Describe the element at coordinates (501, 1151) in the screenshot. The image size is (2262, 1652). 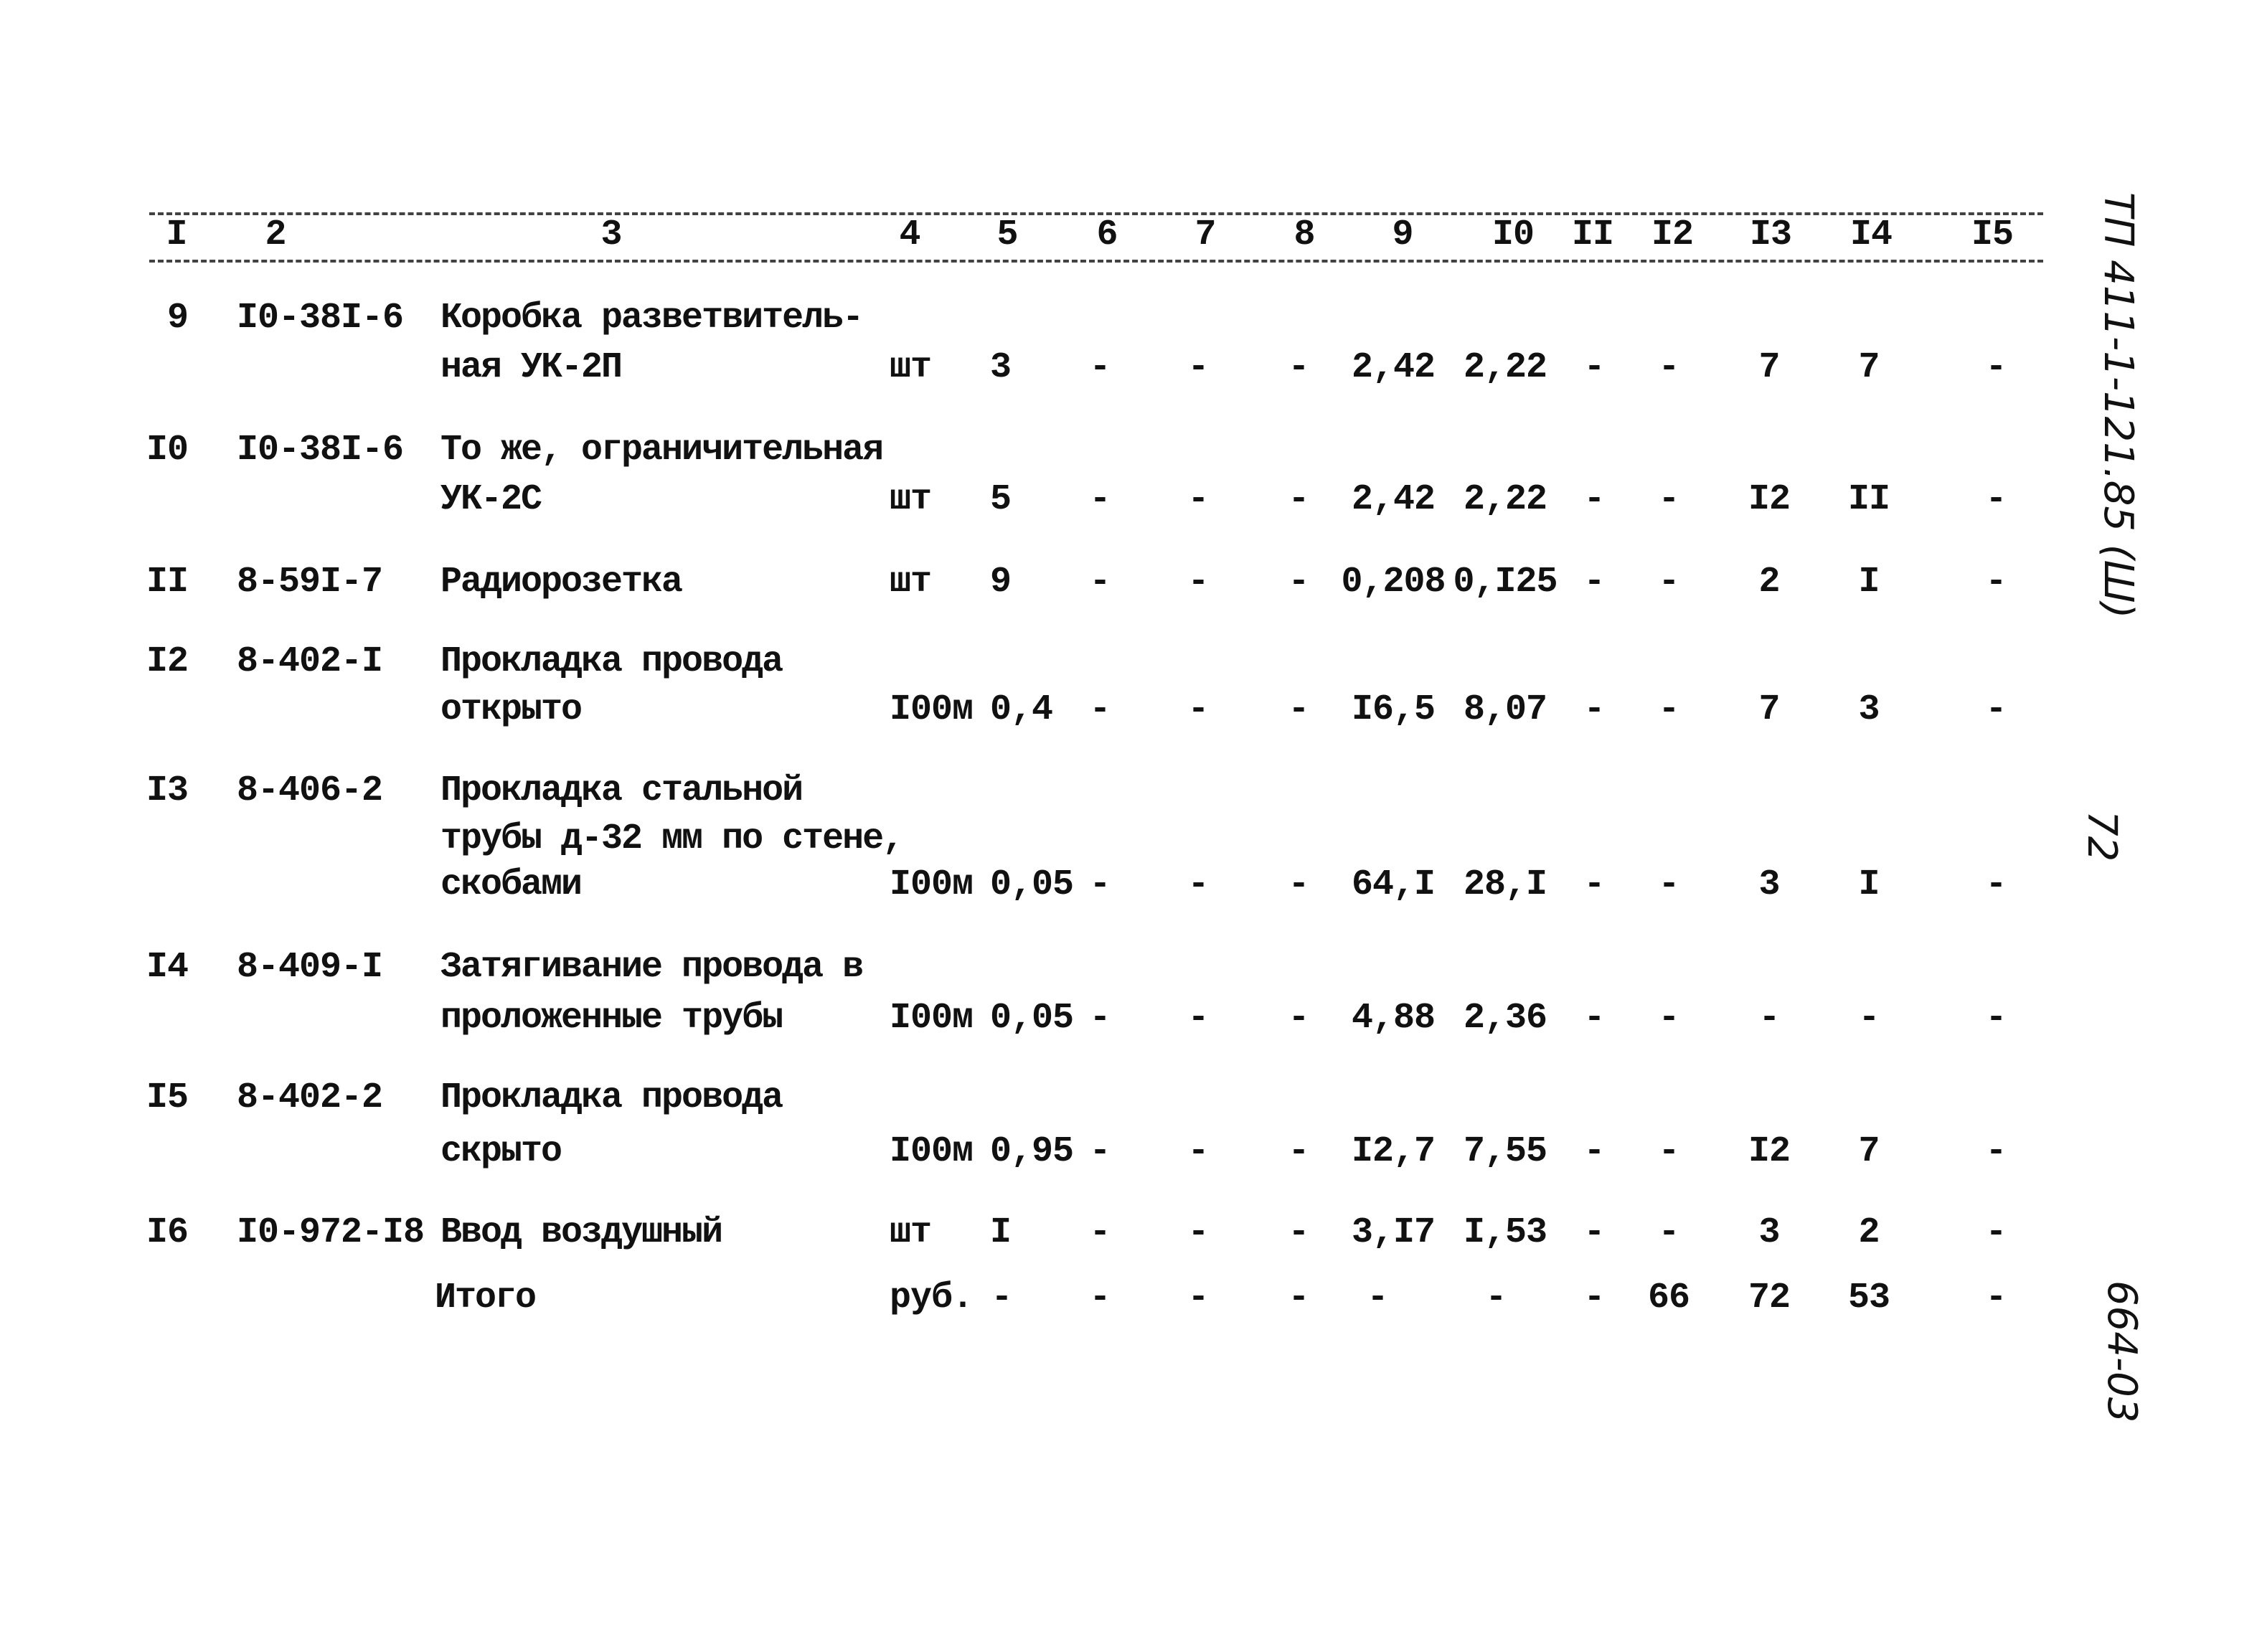
I see `description-line: скрыто` at that location.